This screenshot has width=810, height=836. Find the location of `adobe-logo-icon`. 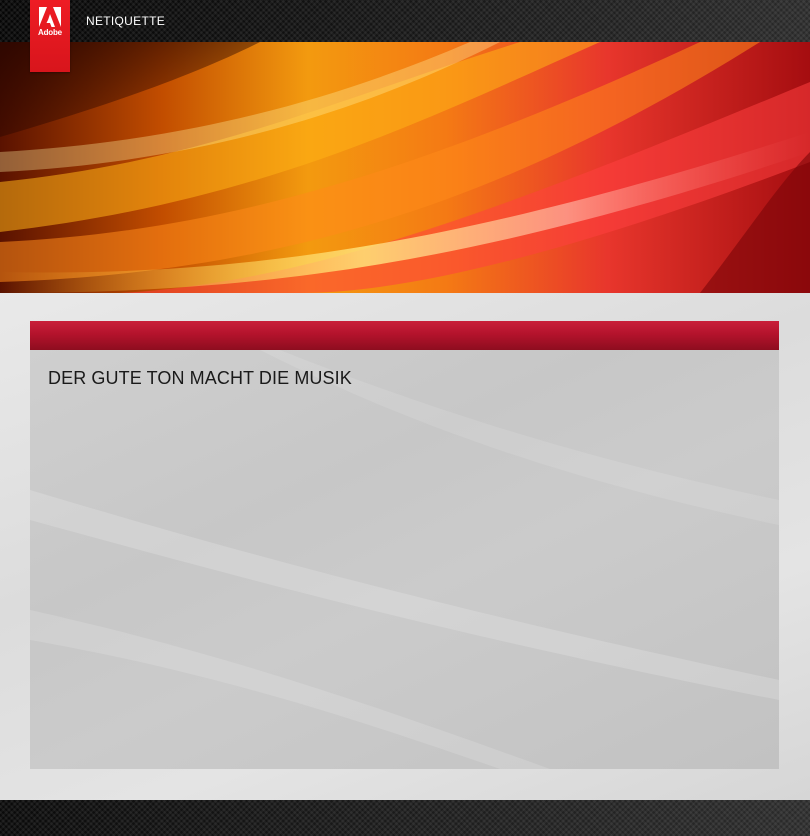

adobe-logo-icon is located at coordinates (50, 17).